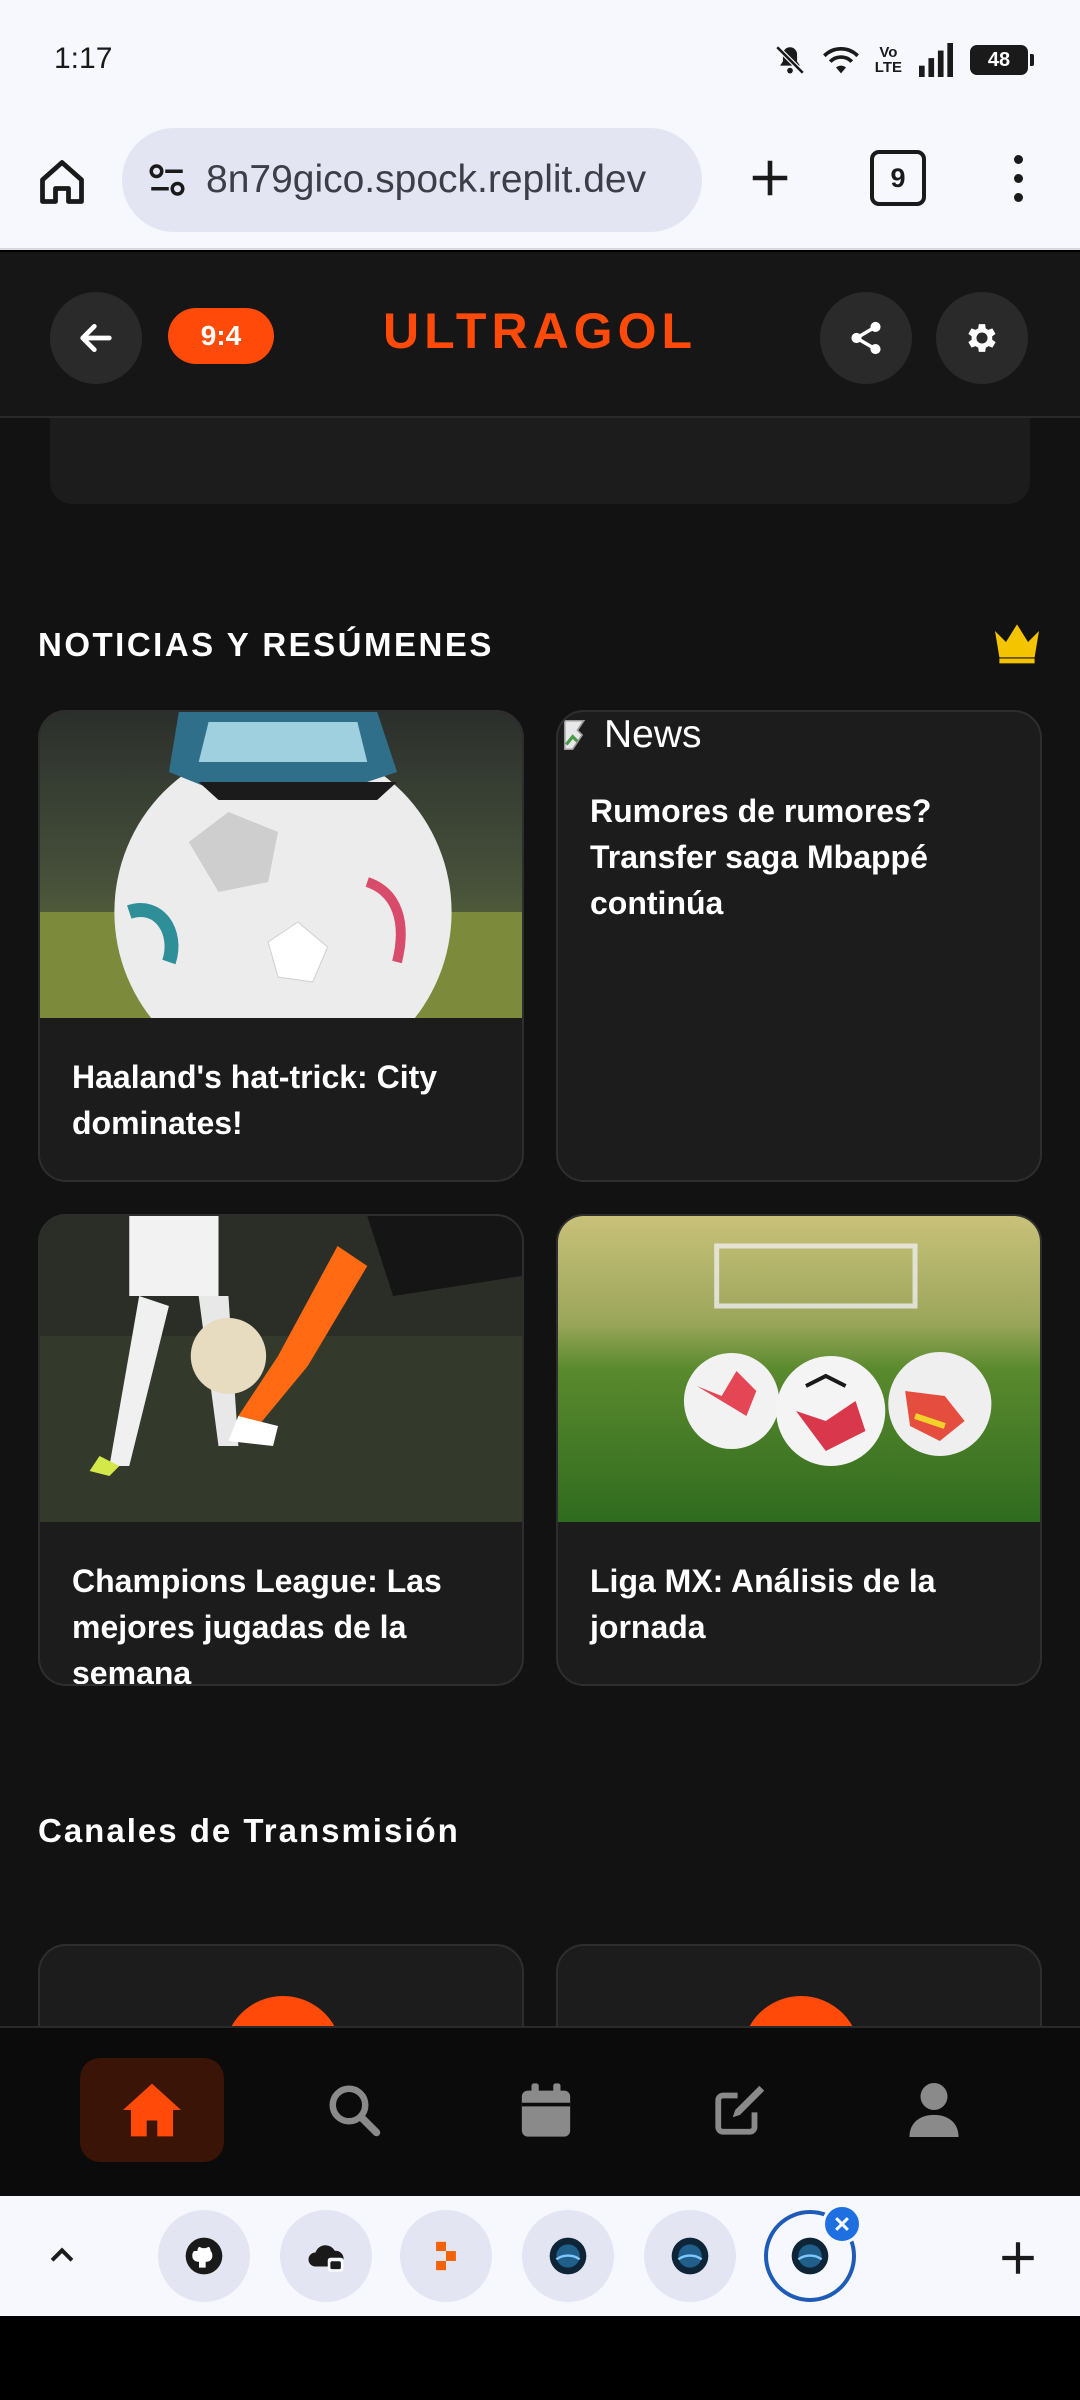 The width and height of the screenshot is (1080, 2400). I want to click on browser-toolbar: 8n79gico.spock.replit.dev 9, so click(540, 187).